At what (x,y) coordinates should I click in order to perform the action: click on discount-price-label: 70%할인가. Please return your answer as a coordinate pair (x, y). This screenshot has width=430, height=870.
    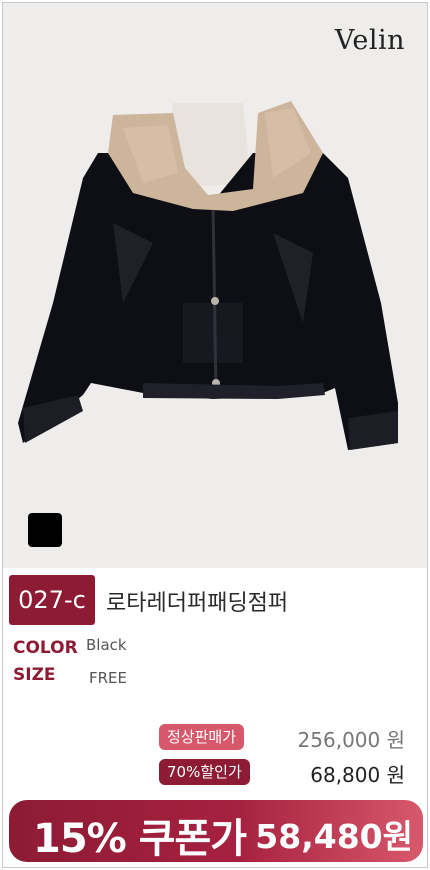
    Looking at the image, I should click on (204, 772).